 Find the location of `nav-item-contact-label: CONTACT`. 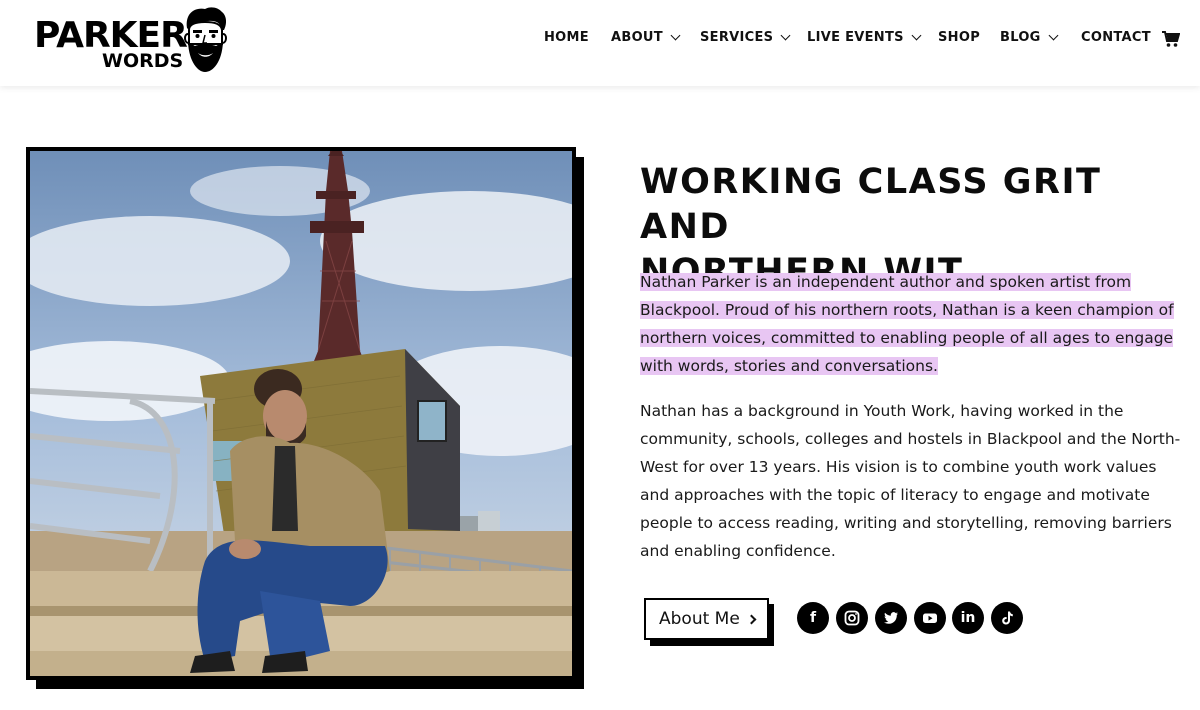

nav-item-contact-label: CONTACT is located at coordinates (1116, 37).